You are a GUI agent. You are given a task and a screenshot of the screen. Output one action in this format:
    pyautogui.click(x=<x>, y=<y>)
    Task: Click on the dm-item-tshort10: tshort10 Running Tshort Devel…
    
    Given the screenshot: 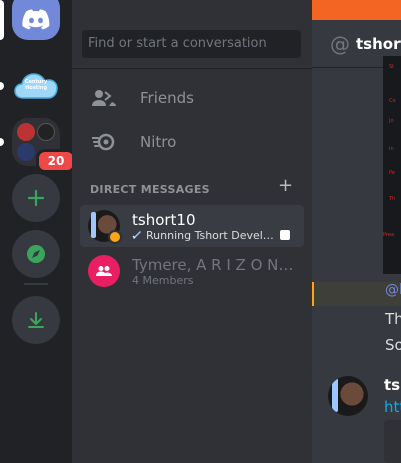 What is the action you would take?
    pyautogui.click(x=192, y=226)
    